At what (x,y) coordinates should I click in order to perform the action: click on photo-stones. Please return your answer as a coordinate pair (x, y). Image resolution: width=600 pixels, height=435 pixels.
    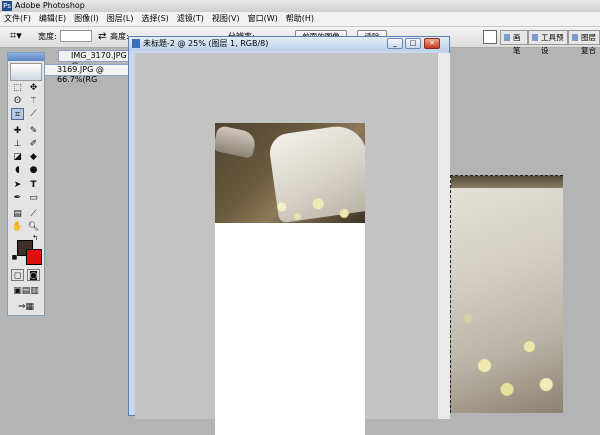
    Looking at the image, I should click on (507, 294).